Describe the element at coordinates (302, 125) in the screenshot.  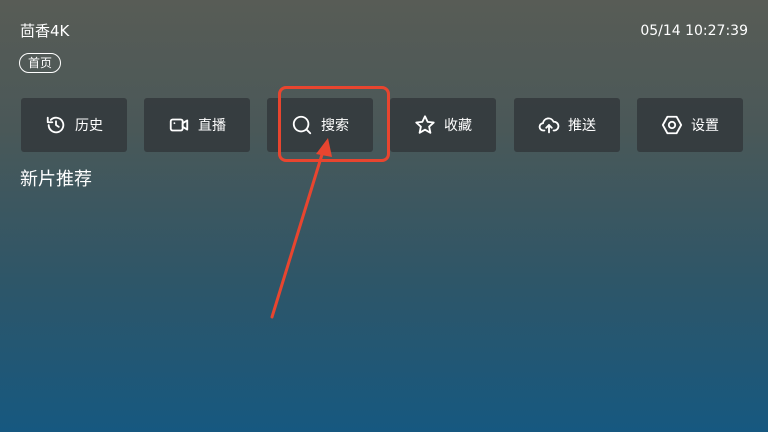
I see `search-icon` at that location.